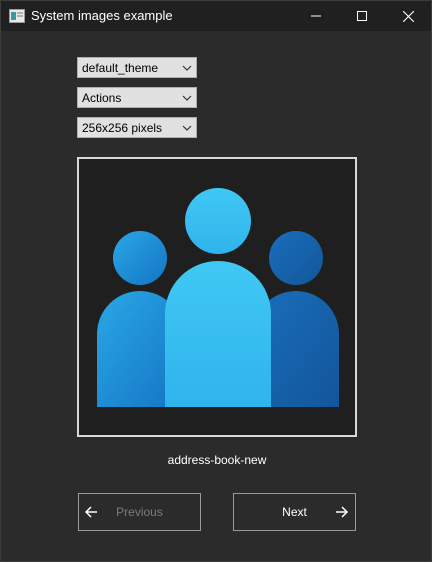 Image resolution: width=432 pixels, height=562 pixels. I want to click on theme-select-value: default_theme, so click(120, 68).